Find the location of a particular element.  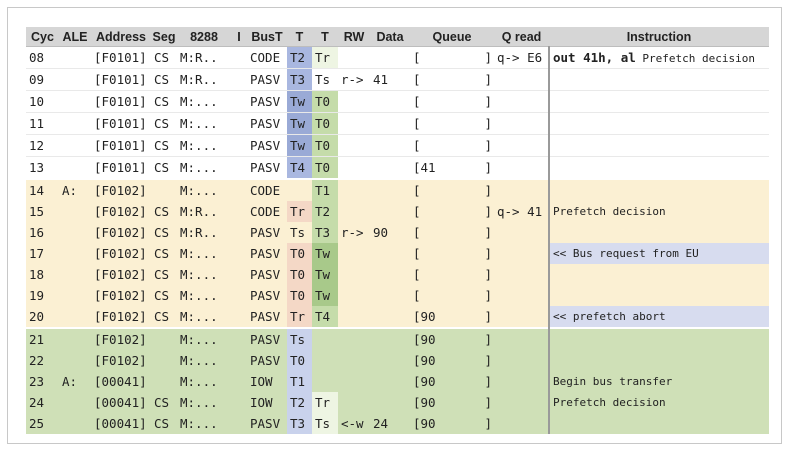

col-header-address: Address is located at coordinates (121, 37).